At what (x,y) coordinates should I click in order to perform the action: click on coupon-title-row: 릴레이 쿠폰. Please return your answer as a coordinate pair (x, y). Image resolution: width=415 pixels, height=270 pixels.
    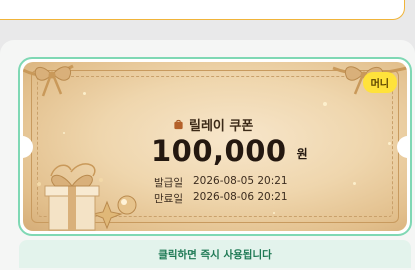
    Looking at the image, I should click on (213, 124).